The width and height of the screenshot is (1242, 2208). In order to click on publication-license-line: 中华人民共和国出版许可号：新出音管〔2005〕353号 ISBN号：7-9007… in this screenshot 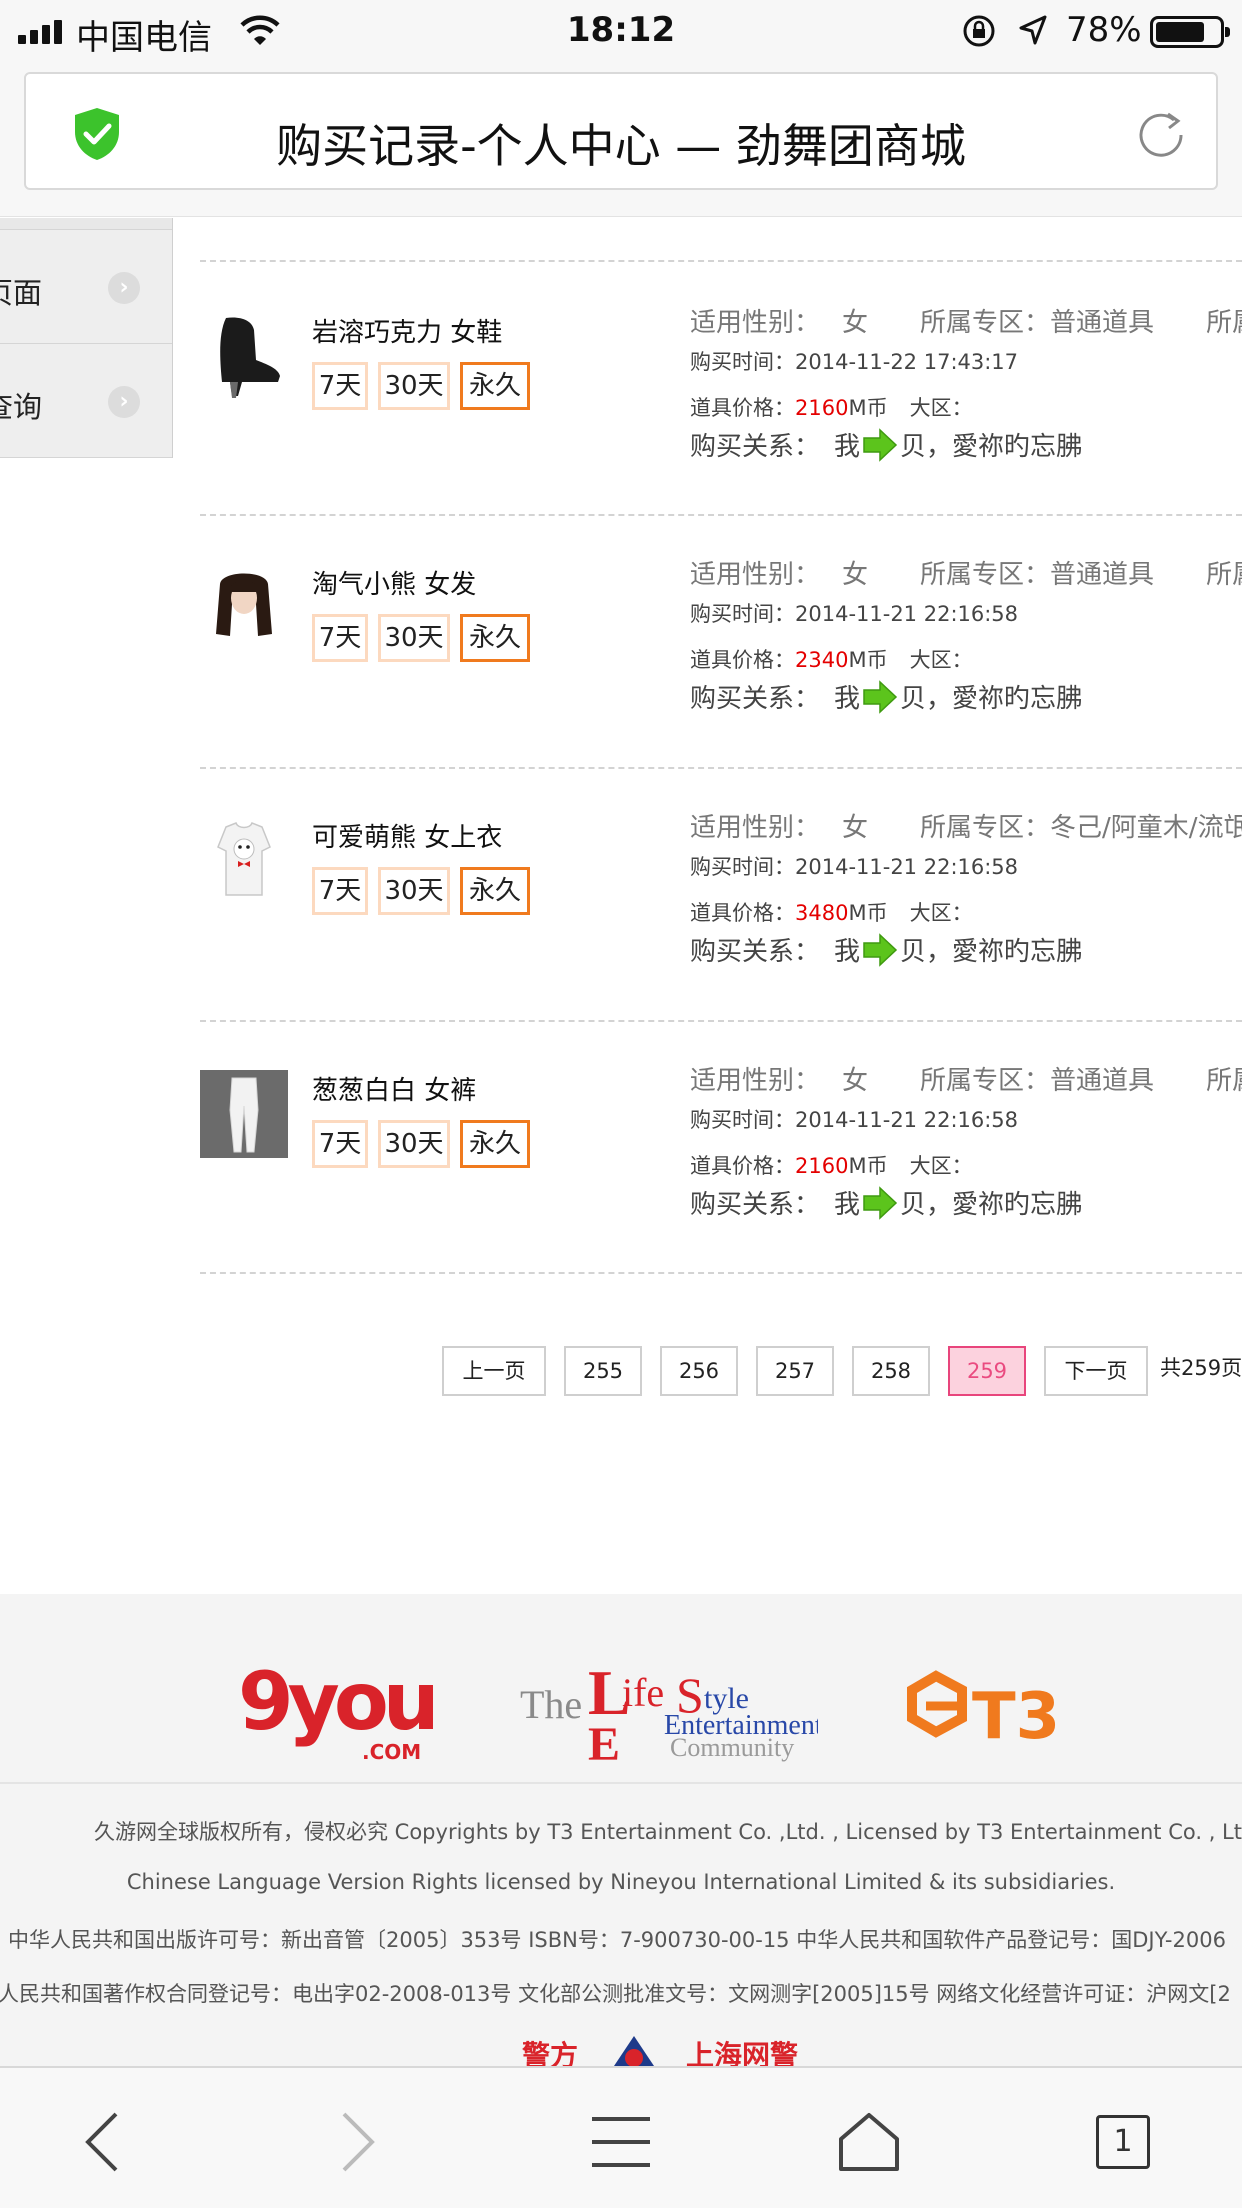, I will do `click(617, 1940)`.